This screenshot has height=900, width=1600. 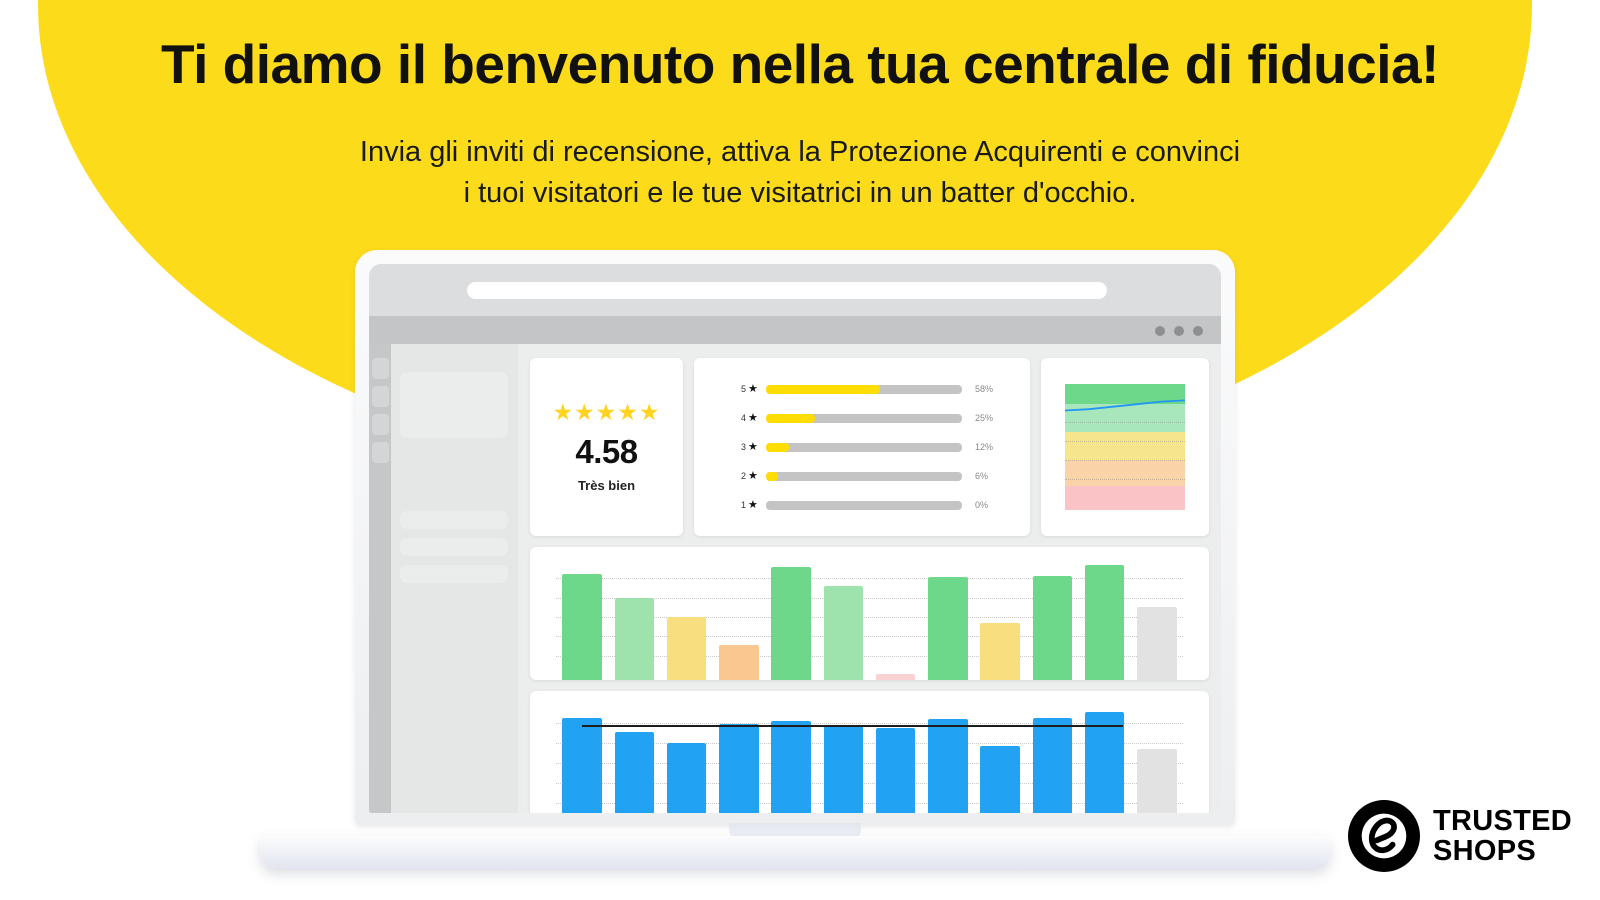 I want to click on app-sidebar, so click(x=454, y=578).